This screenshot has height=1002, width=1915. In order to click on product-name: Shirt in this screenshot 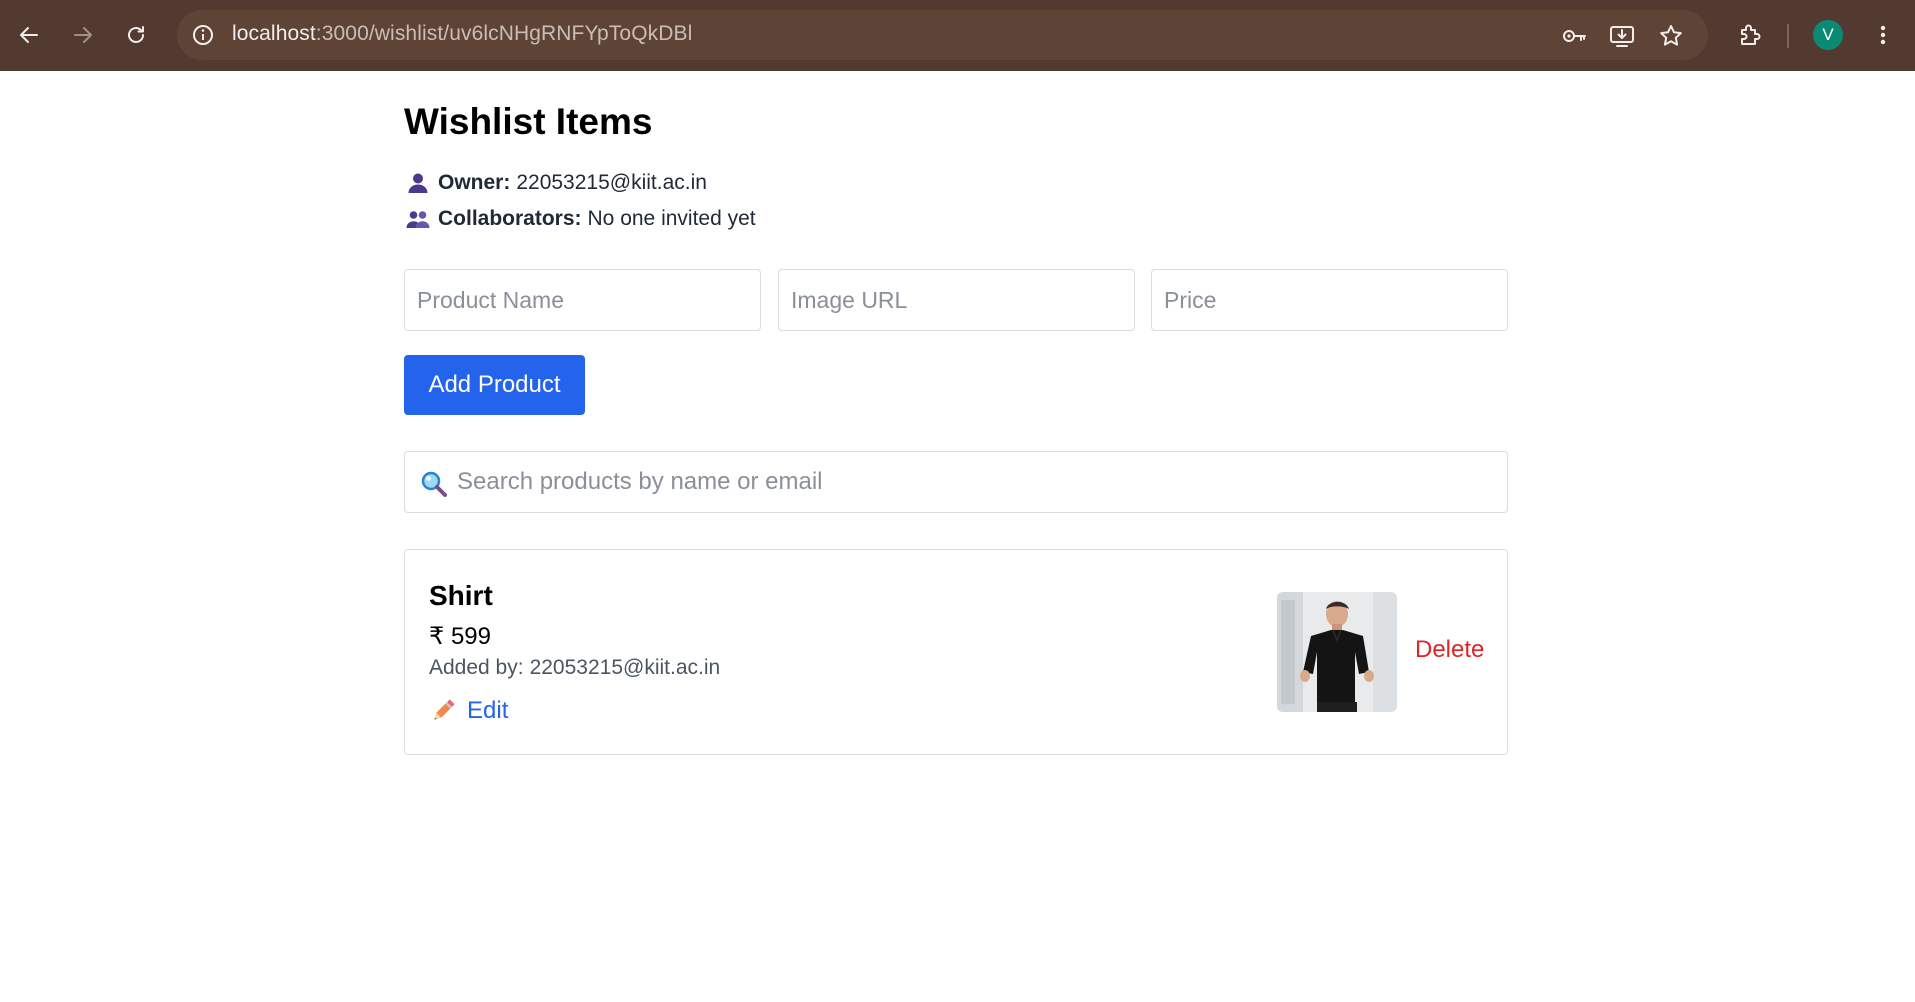, I will do `click(461, 595)`.